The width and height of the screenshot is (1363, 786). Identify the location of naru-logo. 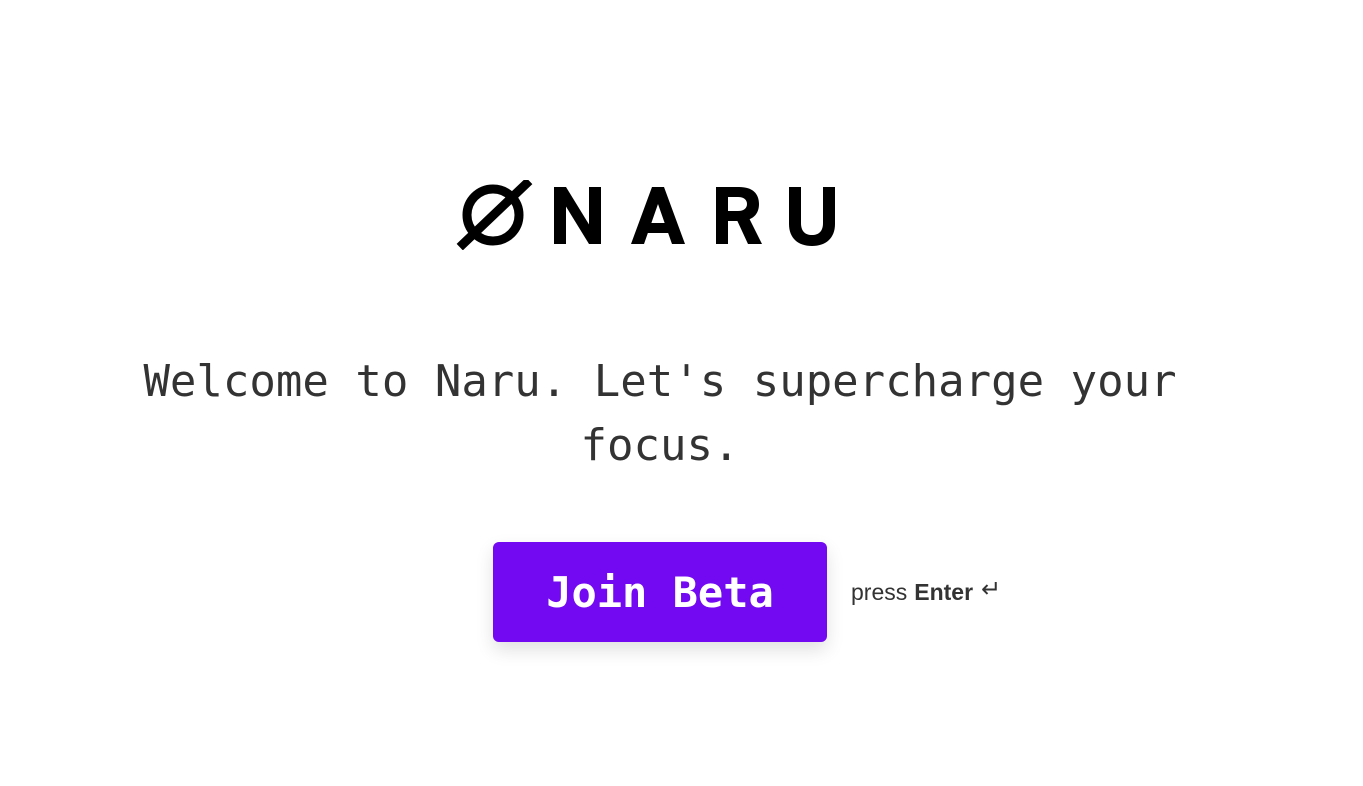
(649, 215).